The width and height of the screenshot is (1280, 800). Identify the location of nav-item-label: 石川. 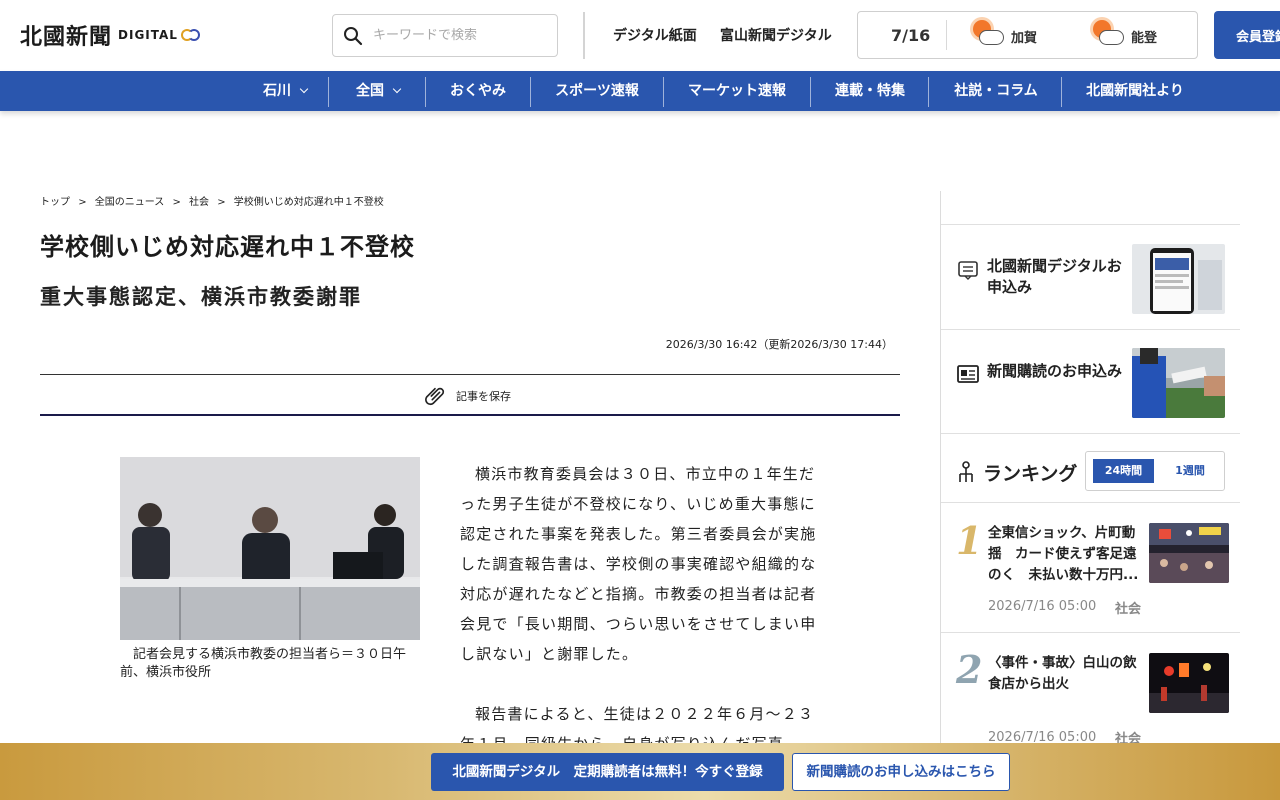
(277, 91).